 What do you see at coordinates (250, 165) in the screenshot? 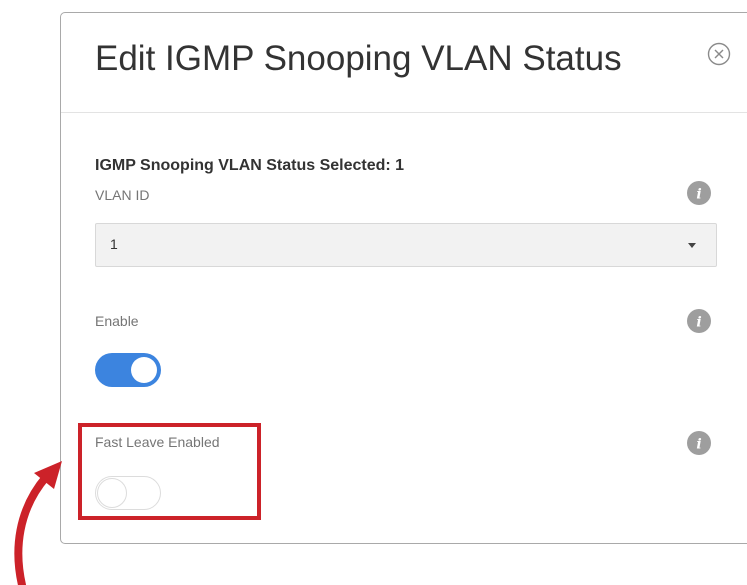
I see `selected-count: IGMP Snooping VLAN Status Selected: 1` at bounding box center [250, 165].